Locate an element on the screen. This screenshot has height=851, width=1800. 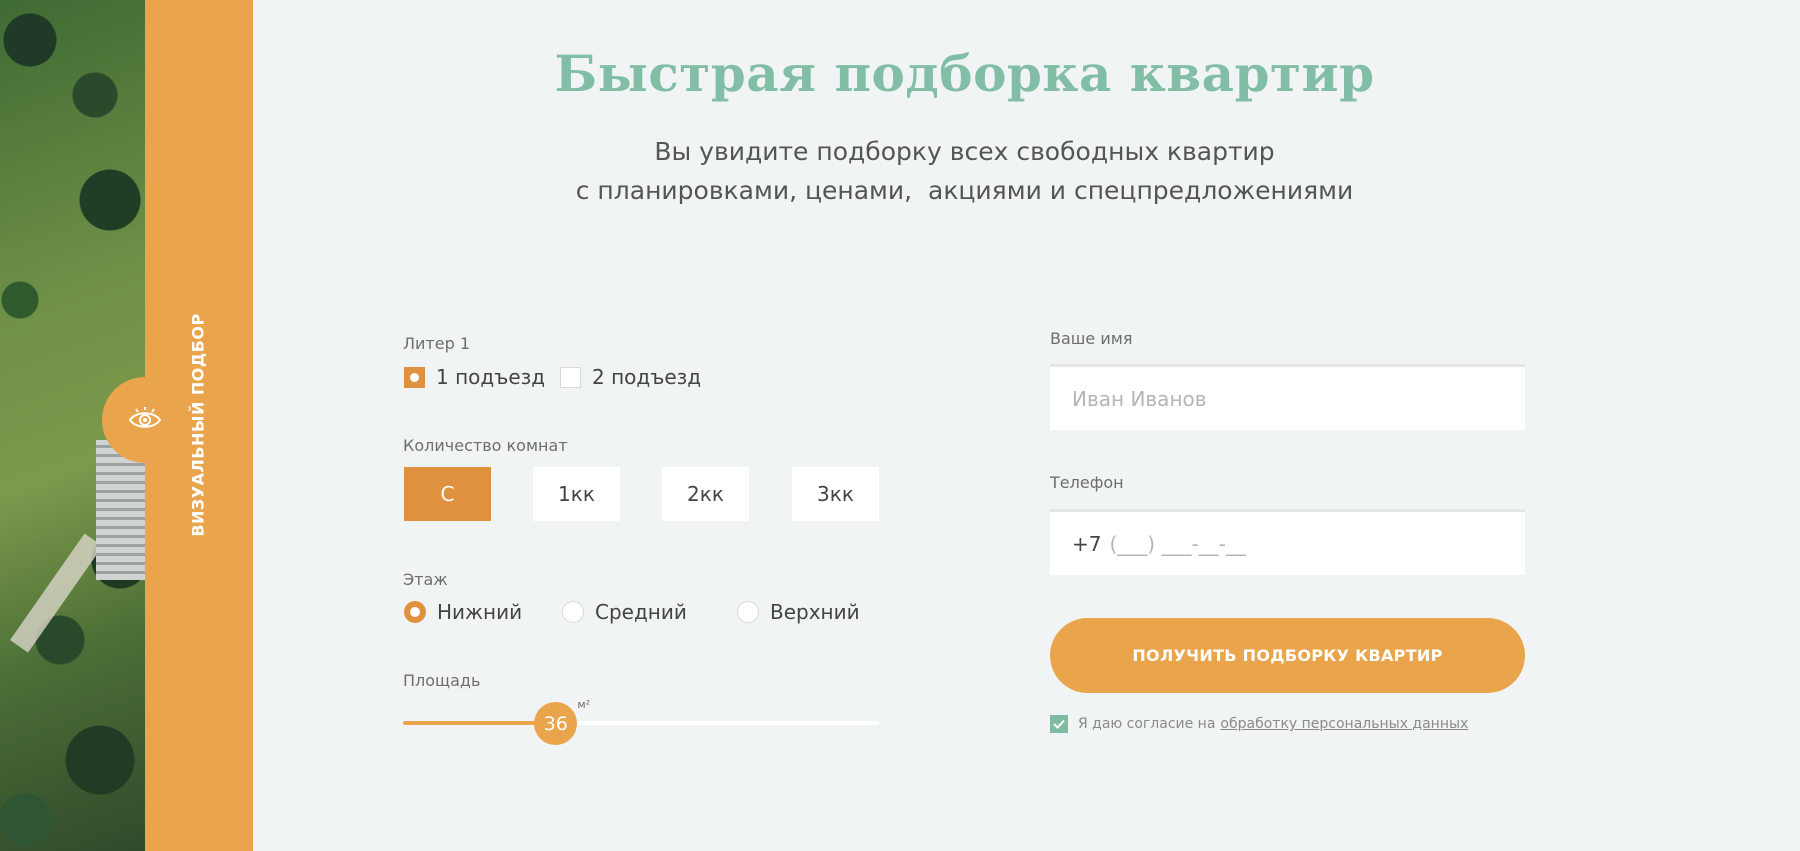
area-slider-fill is located at coordinates (479, 723).